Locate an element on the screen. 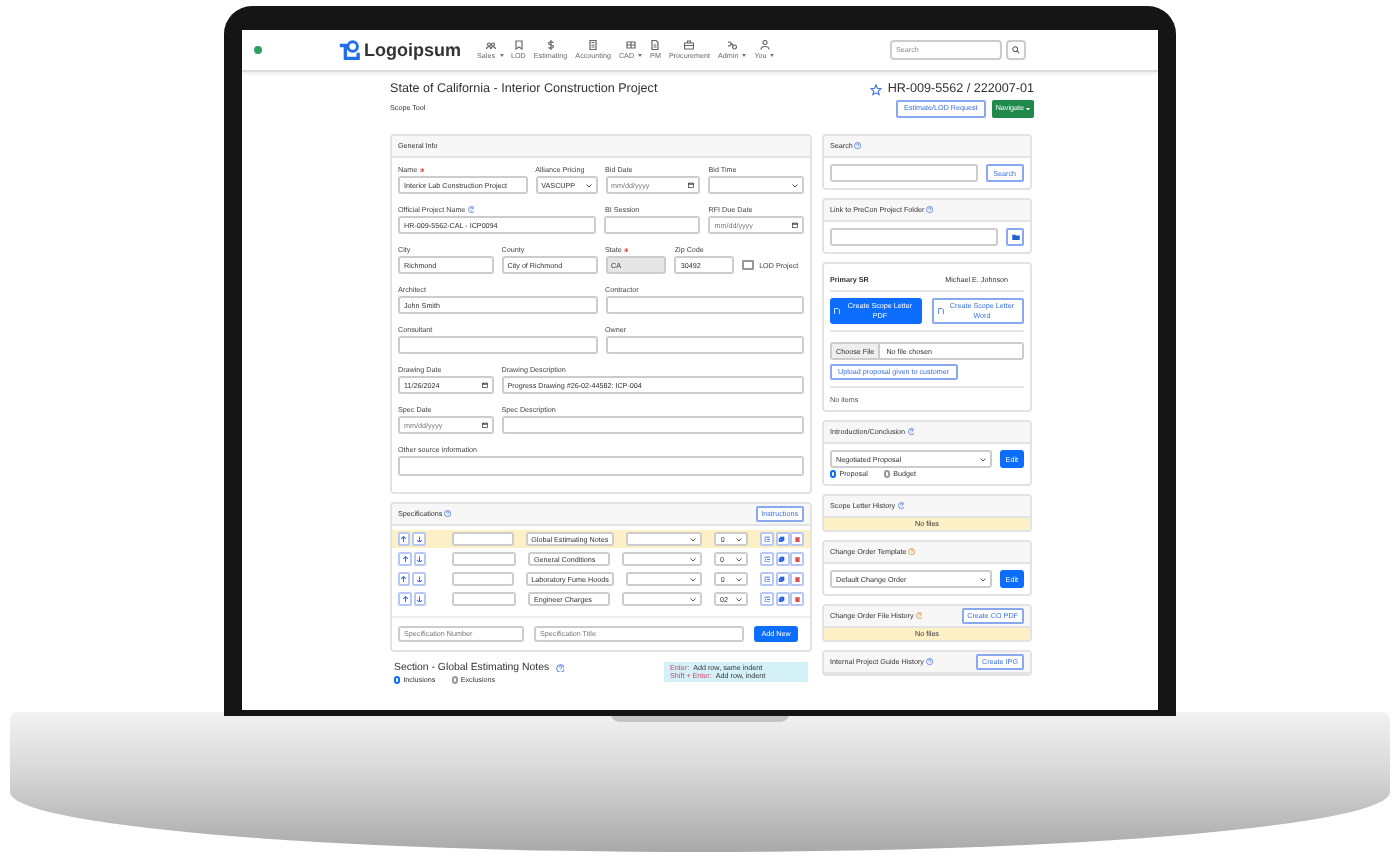 The height and width of the screenshot is (862, 1400). owner-field is located at coordinates (704, 345).